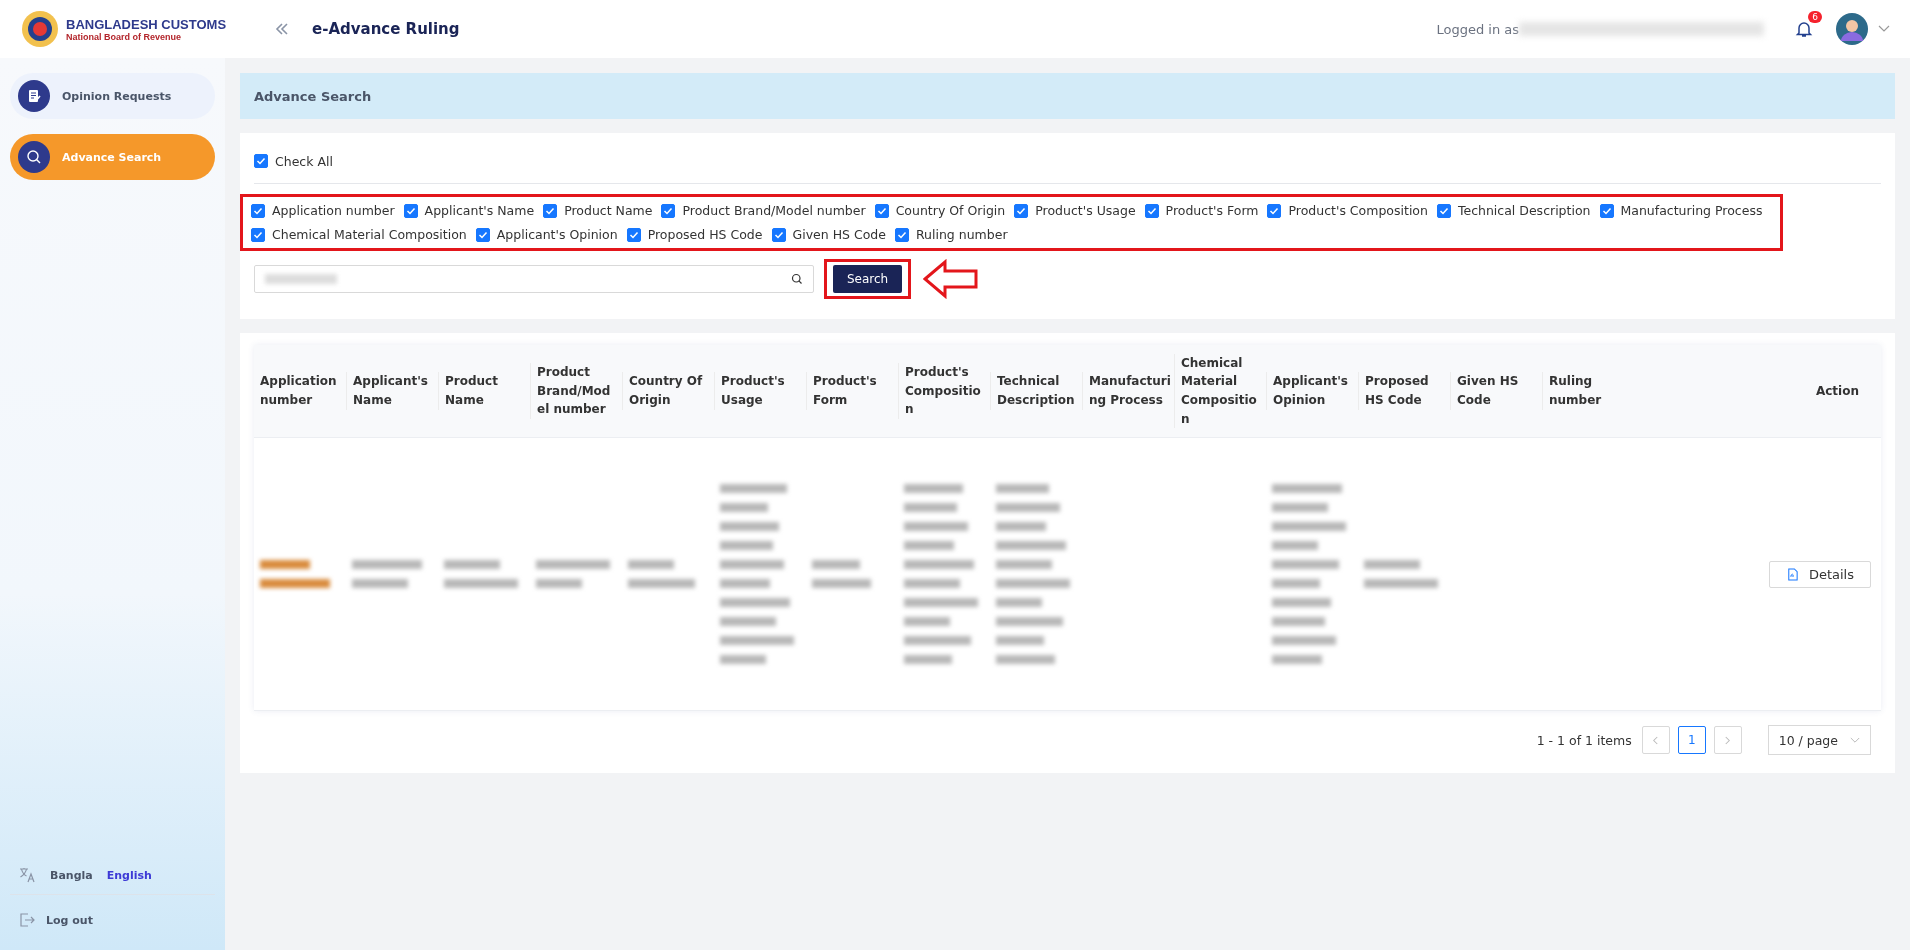 The height and width of the screenshot is (950, 1910). I want to click on checkbox-label: Application number, so click(333, 210).